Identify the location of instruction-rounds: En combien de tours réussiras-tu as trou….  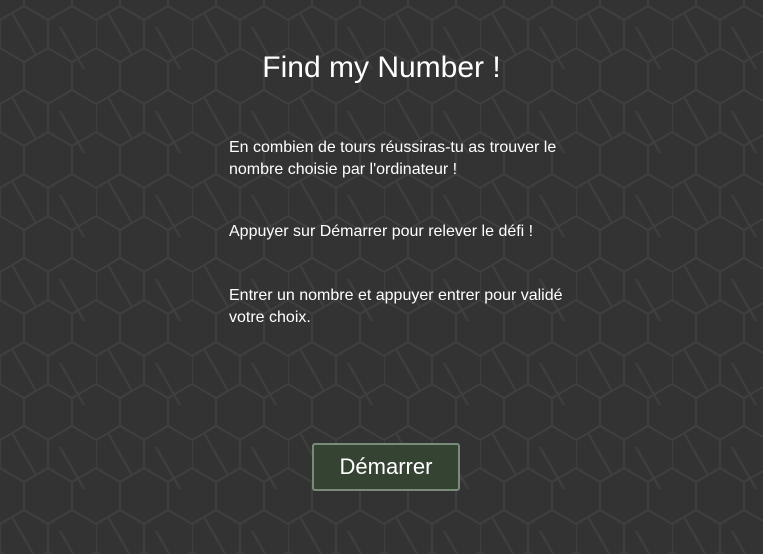
(393, 158).